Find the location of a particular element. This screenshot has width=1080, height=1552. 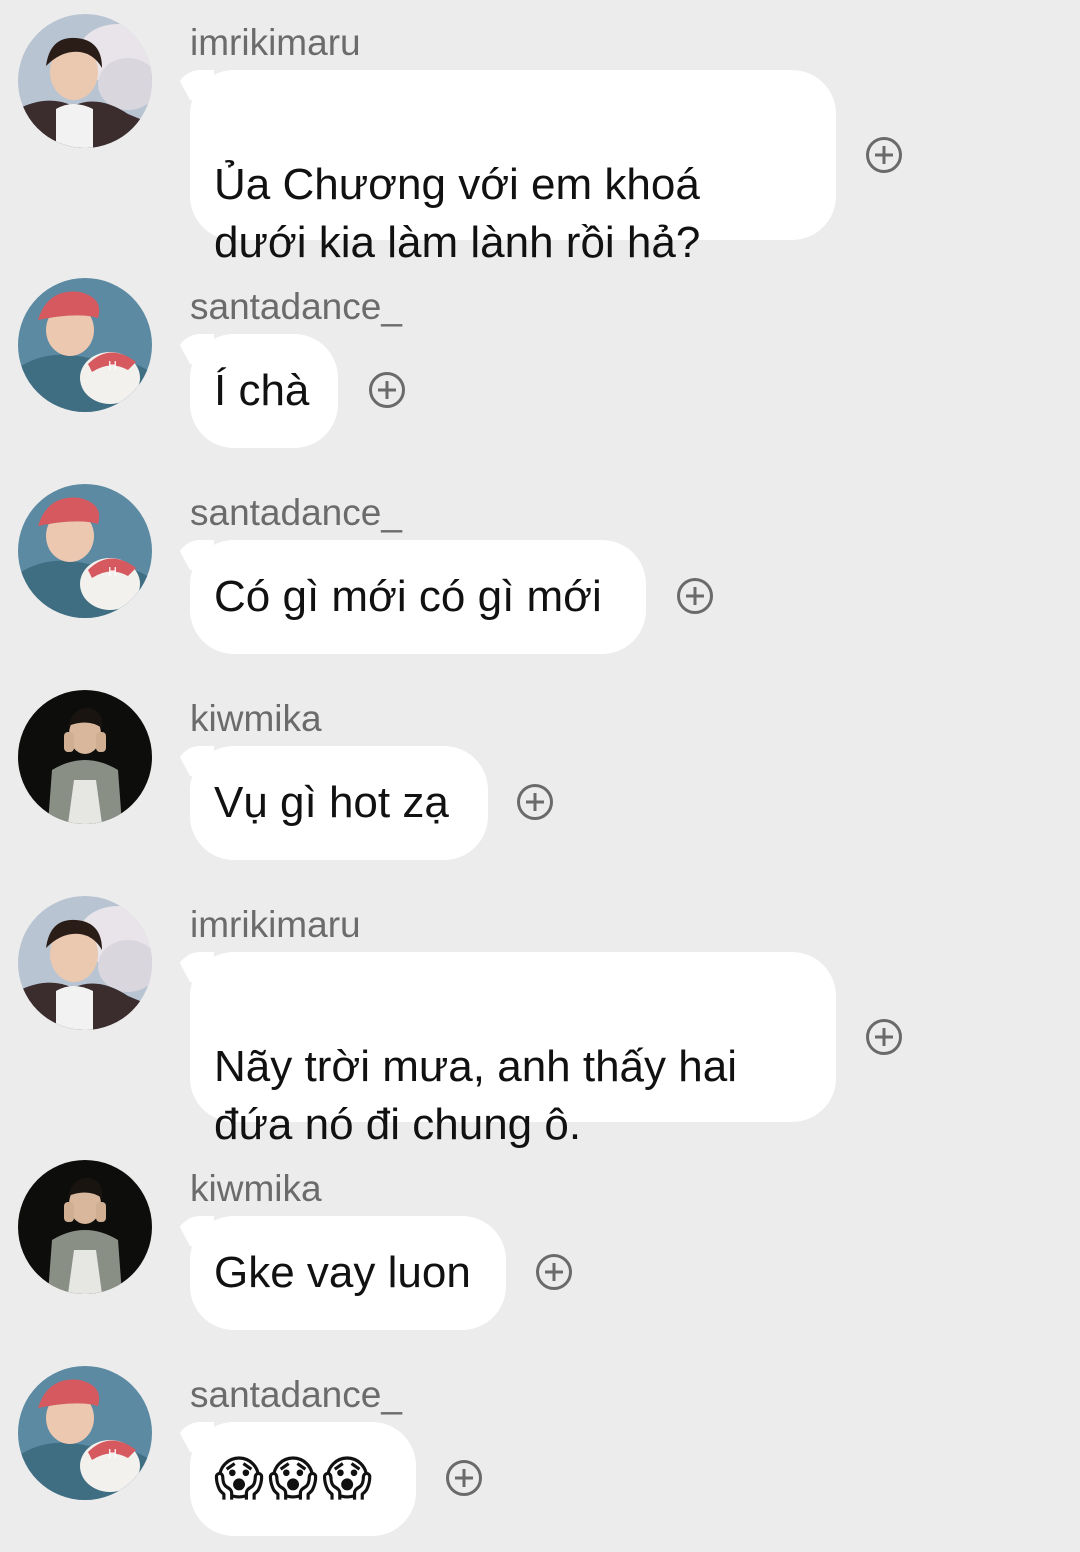

message-bubble: Í chà is located at coordinates (264, 391).